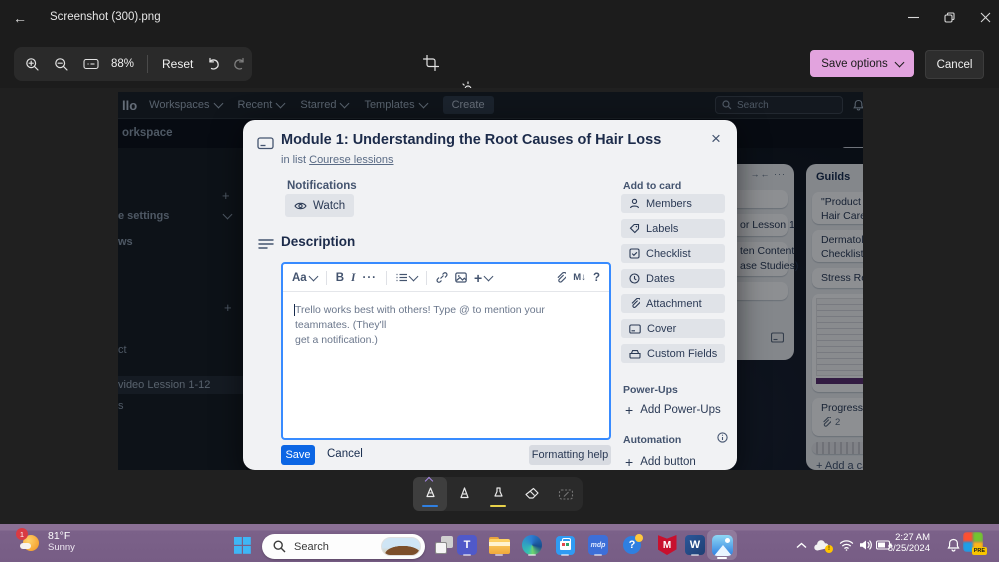 The width and height of the screenshot is (999, 562). Describe the element at coordinates (213, 64) in the screenshot. I see `undo-button` at that location.